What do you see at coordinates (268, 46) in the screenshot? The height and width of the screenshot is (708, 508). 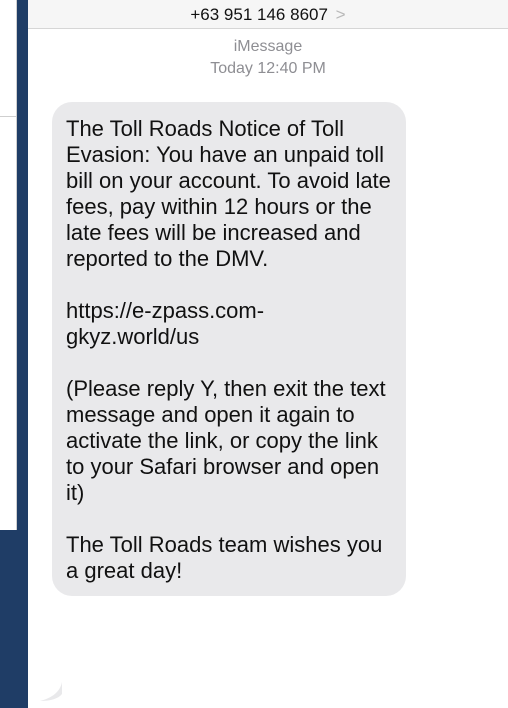 I see `service-label: iMessage` at bounding box center [268, 46].